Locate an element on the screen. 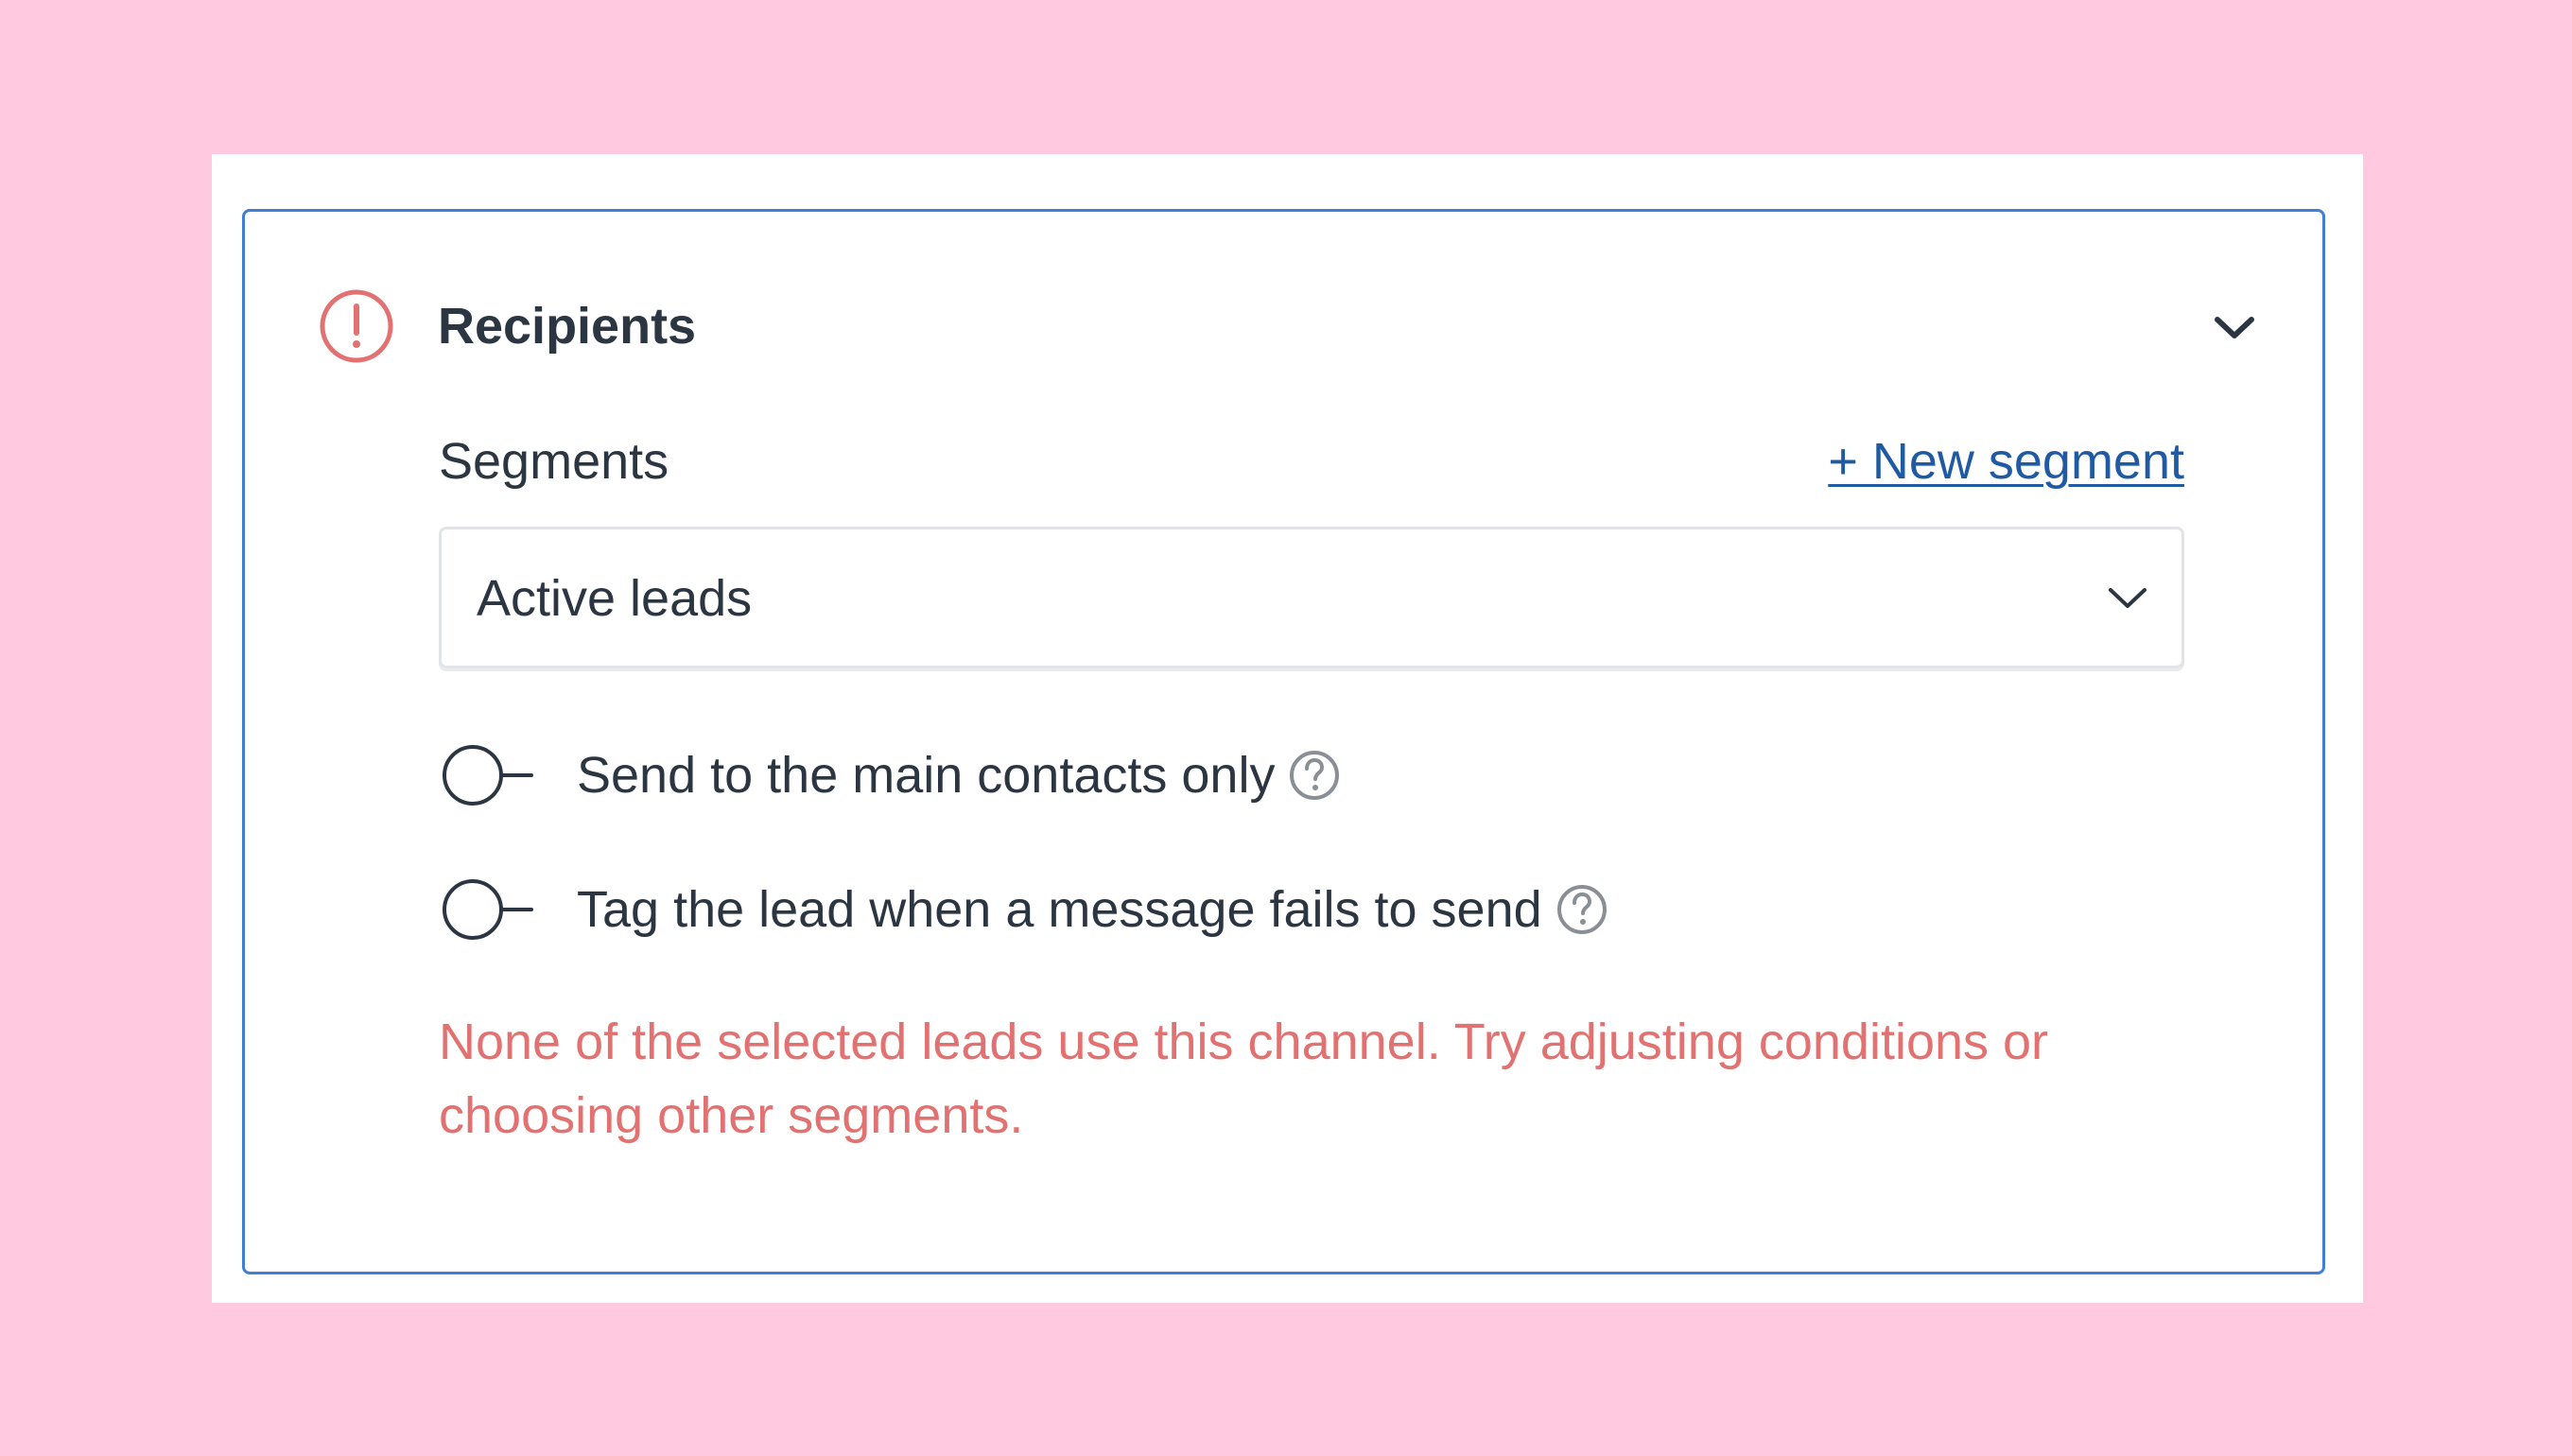  segment-select-value: Active leads is located at coordinates (615, 598).